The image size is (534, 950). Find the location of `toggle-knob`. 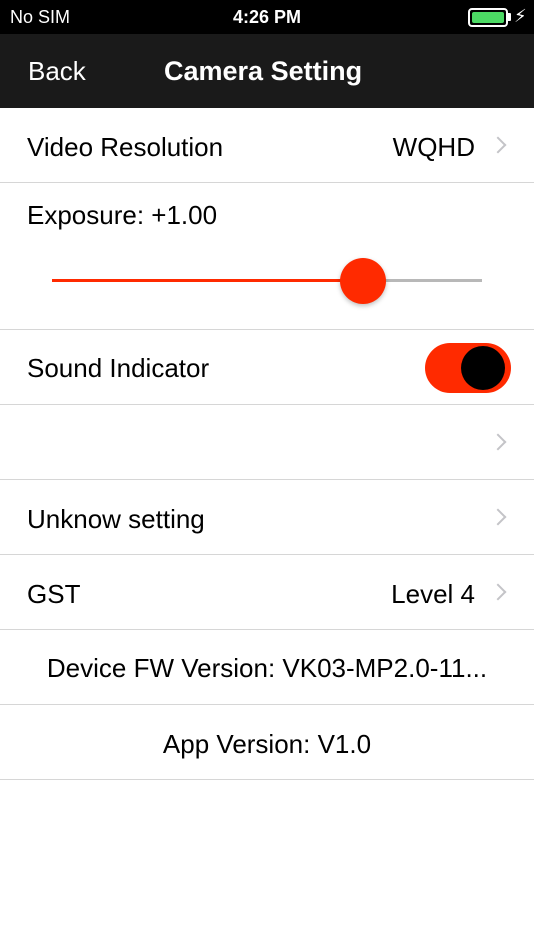

toggle-knob is located at coordinates (483, 368).